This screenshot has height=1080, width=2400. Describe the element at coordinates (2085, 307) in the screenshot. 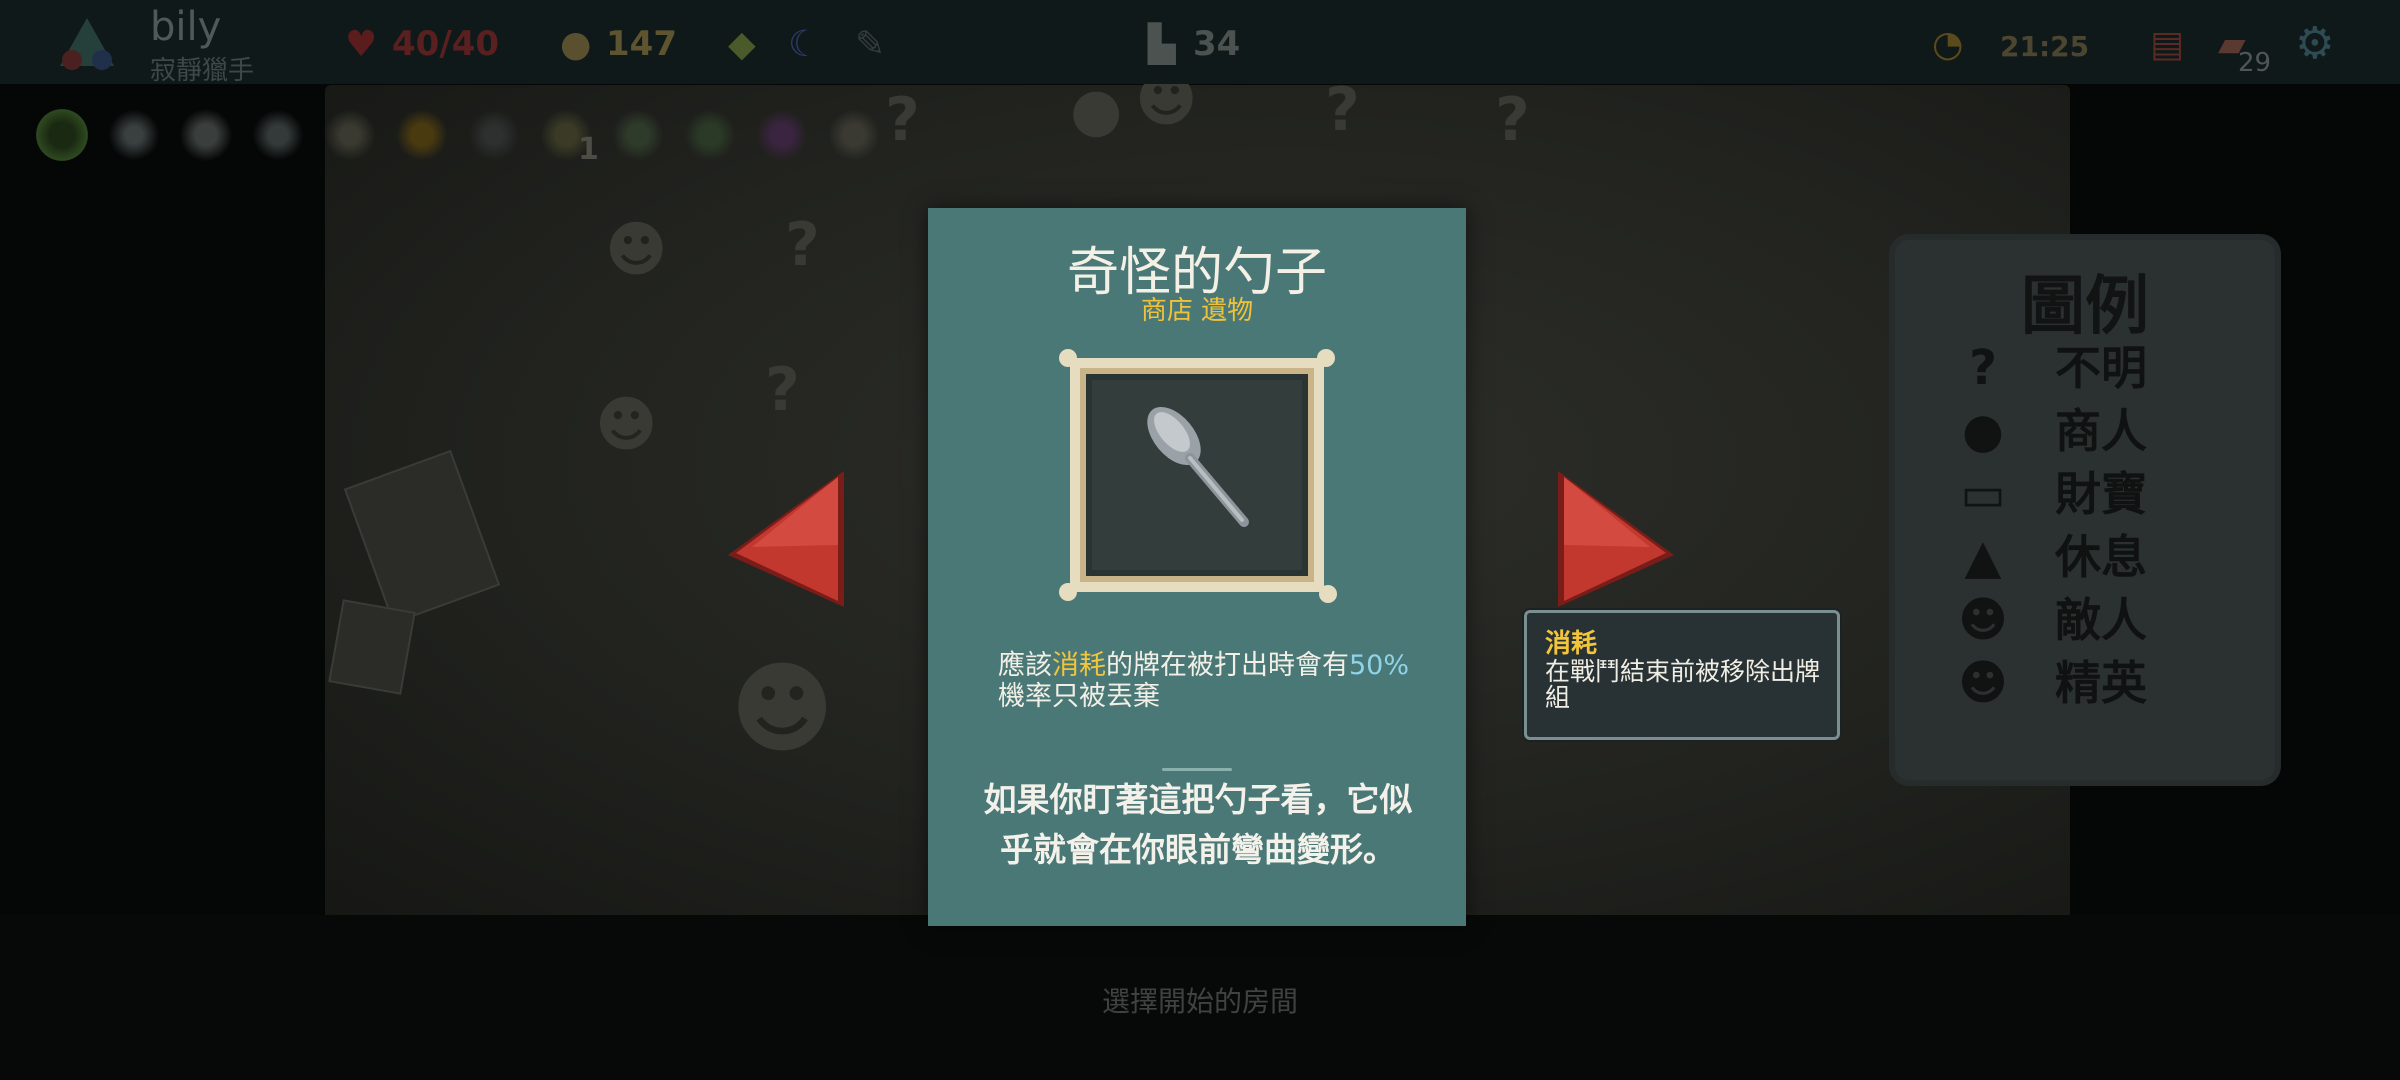

I see `legend-title: 圖例` at that location.